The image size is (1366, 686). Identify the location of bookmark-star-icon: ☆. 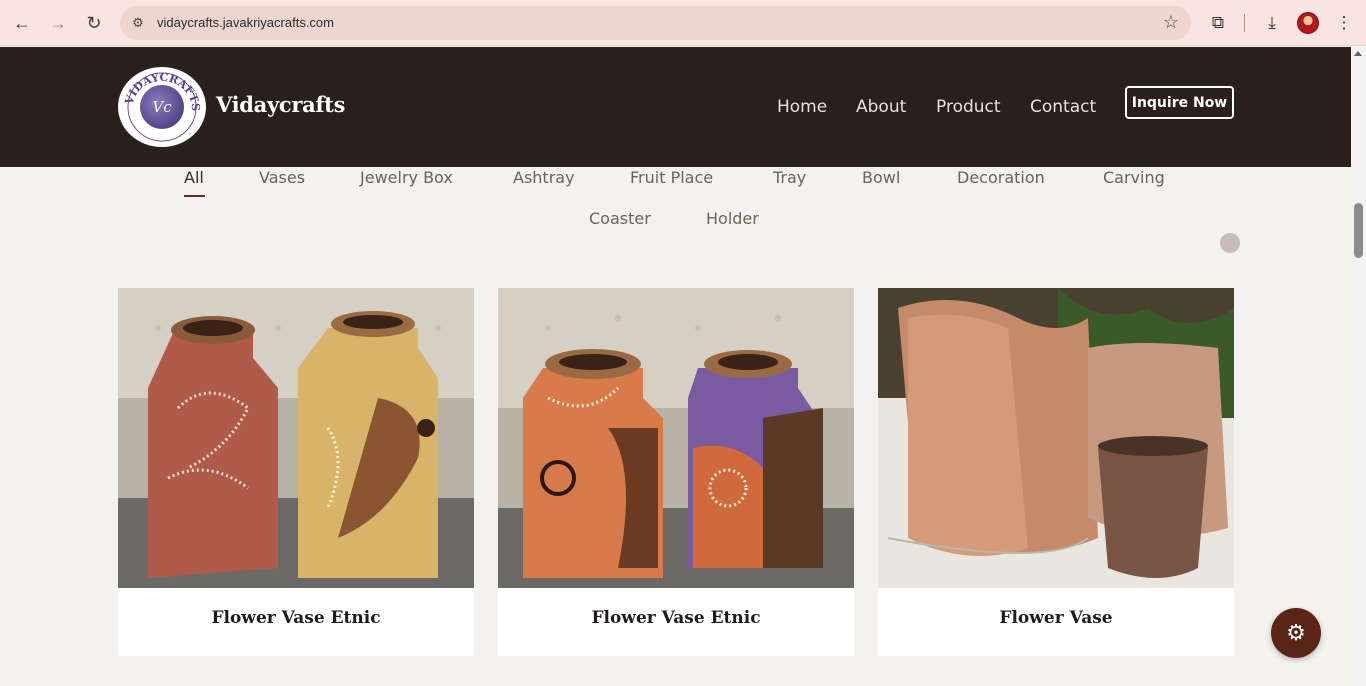
(1171, 22).